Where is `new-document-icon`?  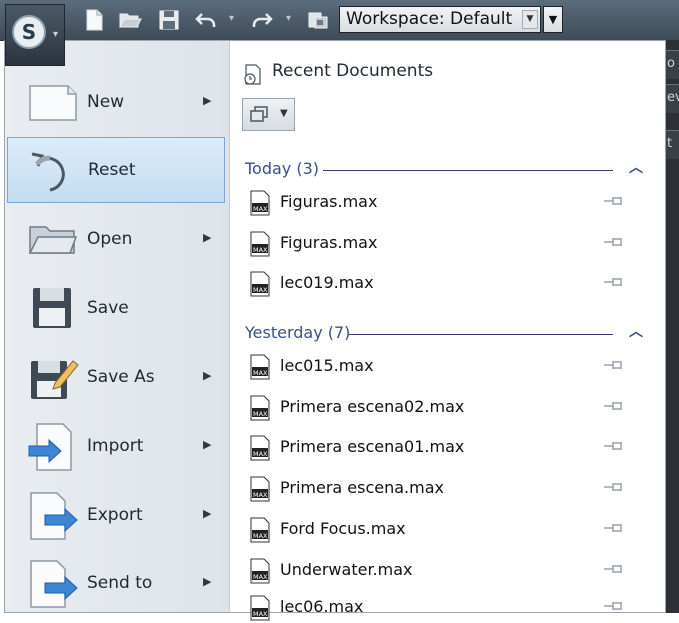 new-document-icon is located at coordinates (53, 103).